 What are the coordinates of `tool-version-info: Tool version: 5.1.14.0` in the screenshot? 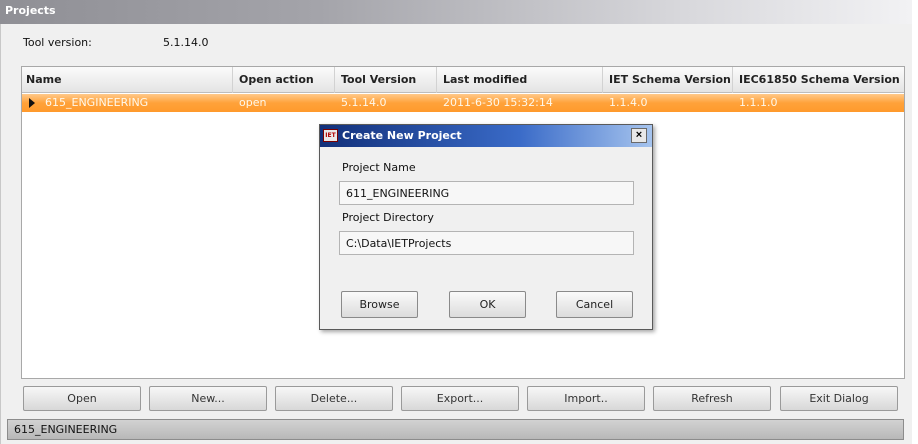 It's located at (115, 42).